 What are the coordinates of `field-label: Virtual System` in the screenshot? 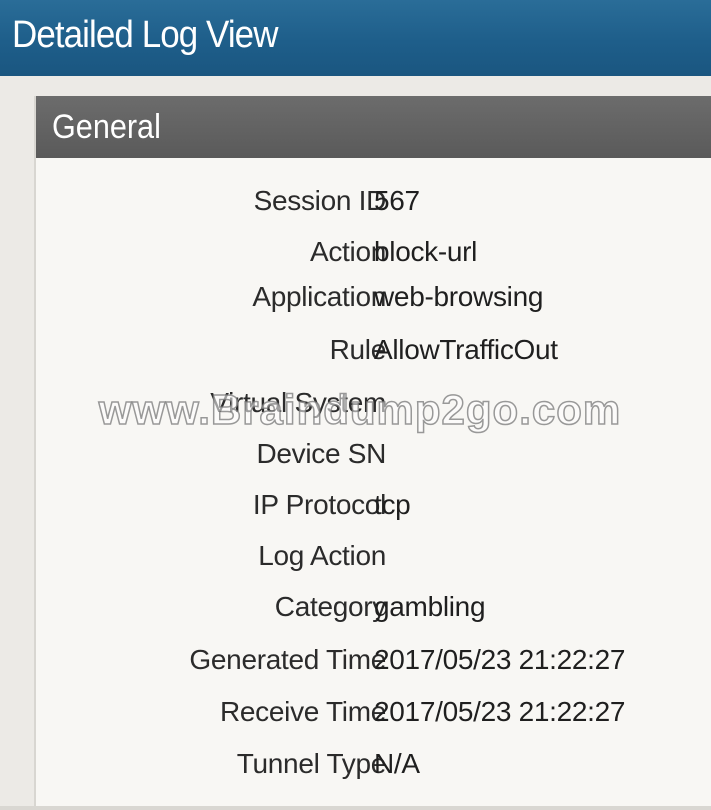 It's located at (298, 402).